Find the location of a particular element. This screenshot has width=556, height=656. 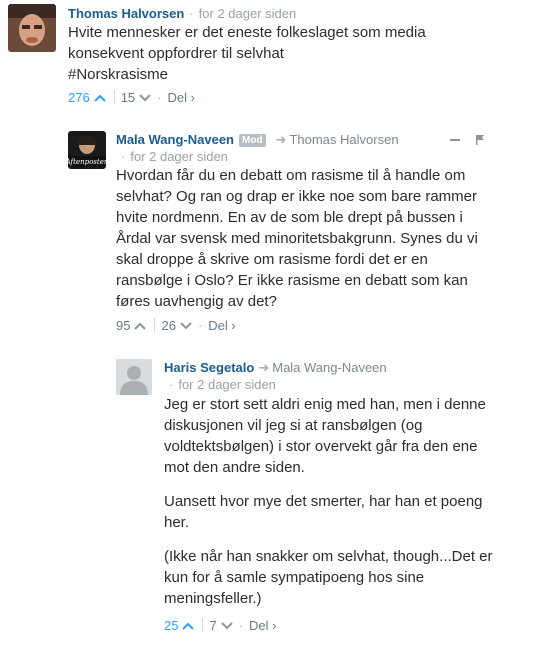

comment-subheader: · for 2 dager siden is located at coordinates (220, 385).